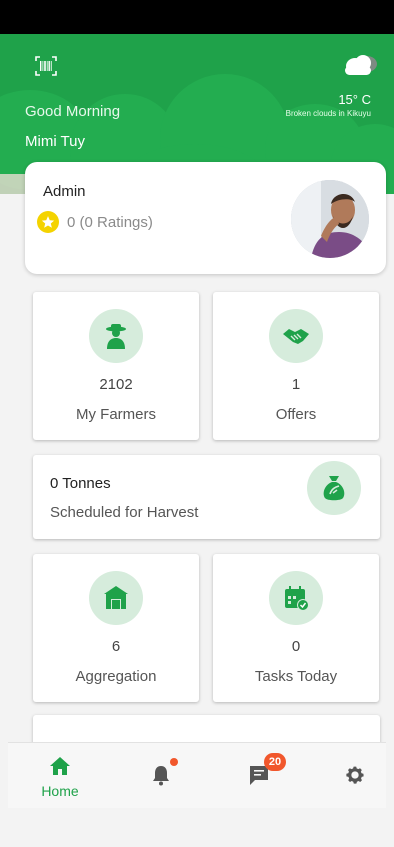 This screenshot has width=394, height=847. I want to click on farmers-count: 2102, so click(116, 384).